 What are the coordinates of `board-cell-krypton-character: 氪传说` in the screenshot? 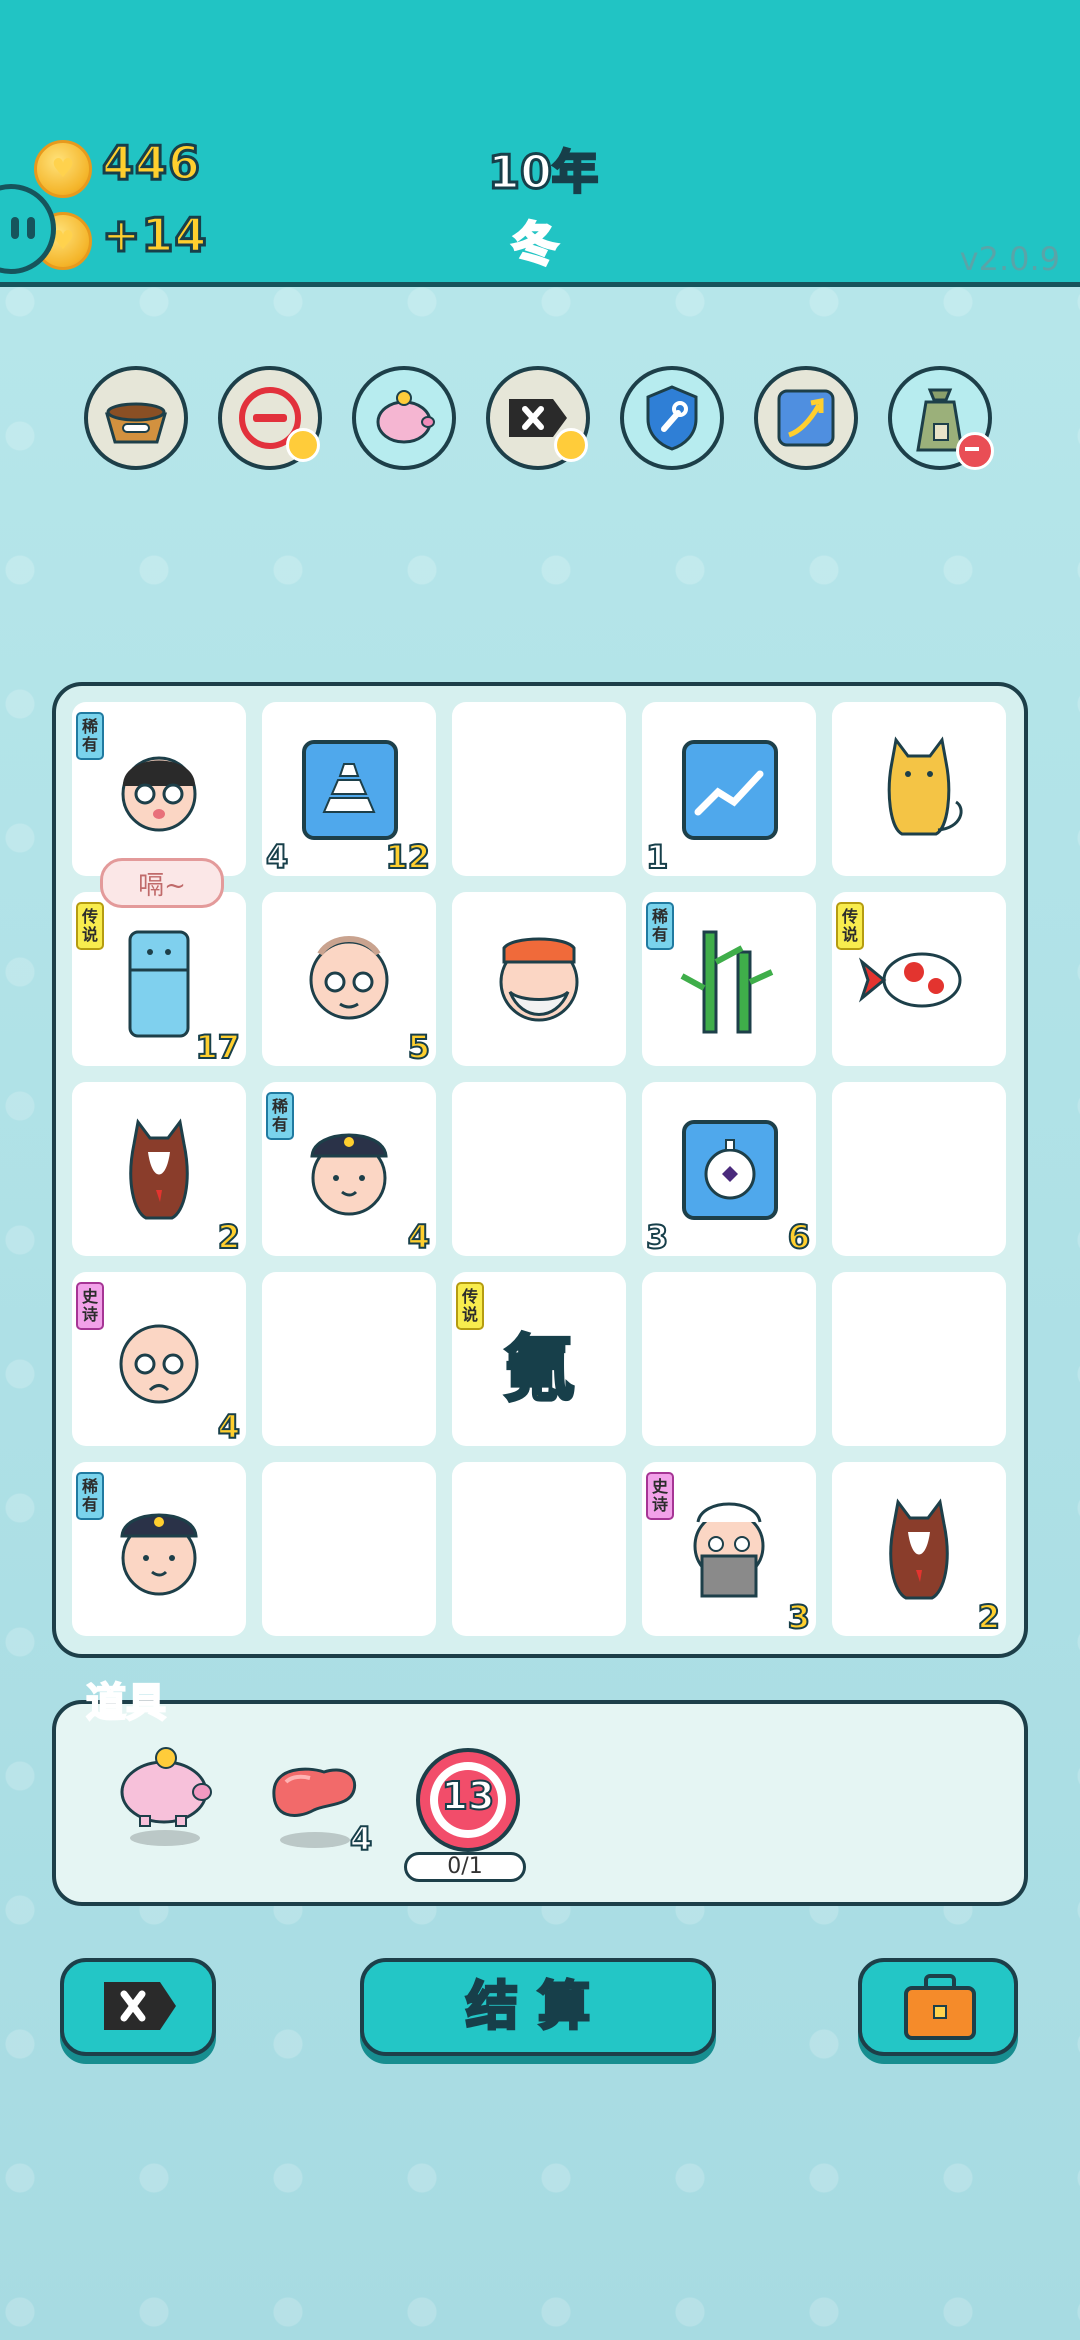 It's located at (539, 1359).